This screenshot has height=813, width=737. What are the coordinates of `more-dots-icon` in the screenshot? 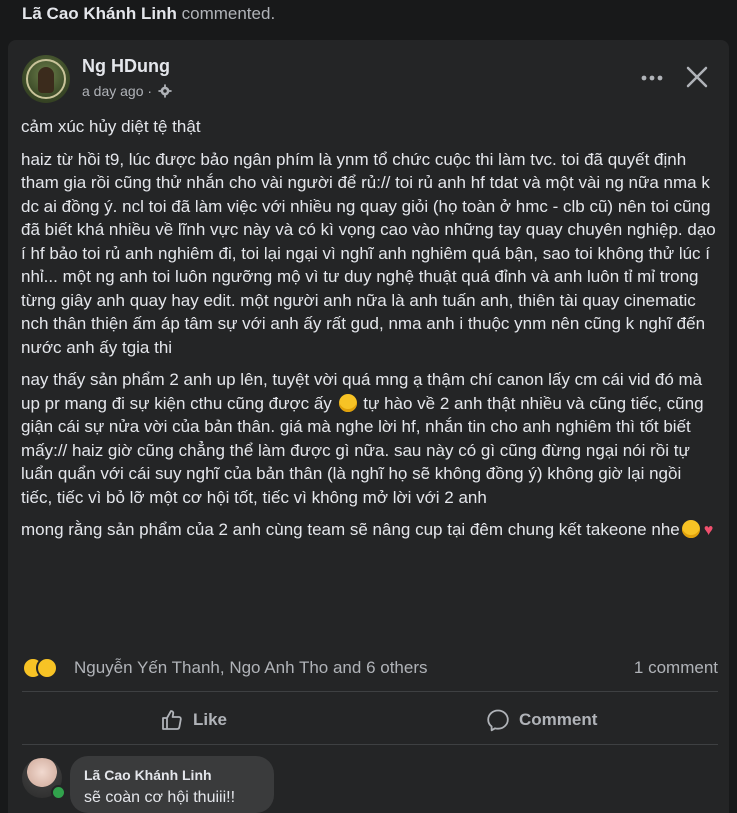 It's located at (652, 78).